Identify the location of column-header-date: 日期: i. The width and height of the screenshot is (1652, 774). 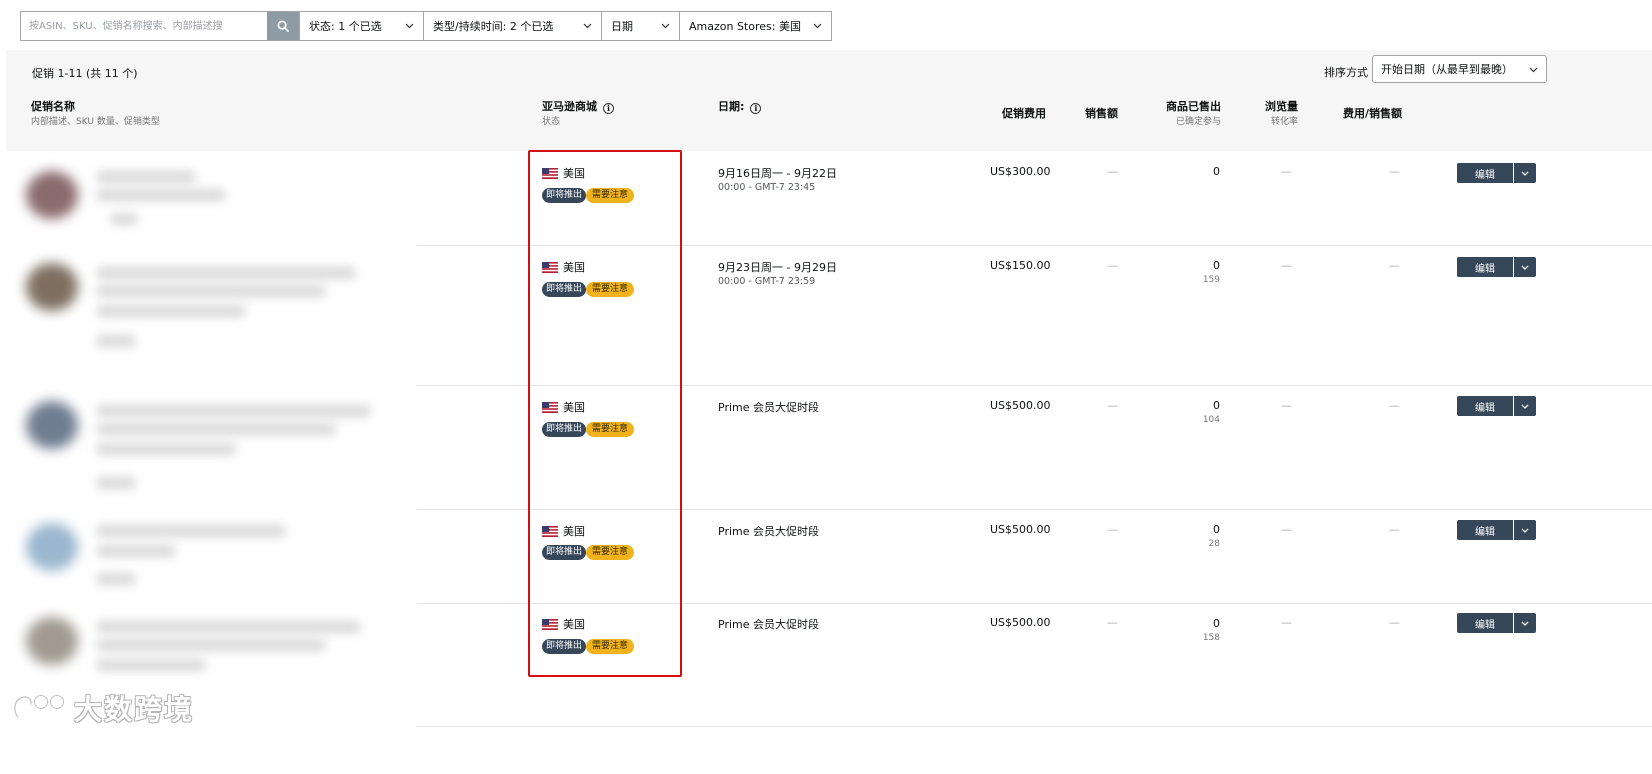
(740, 107).